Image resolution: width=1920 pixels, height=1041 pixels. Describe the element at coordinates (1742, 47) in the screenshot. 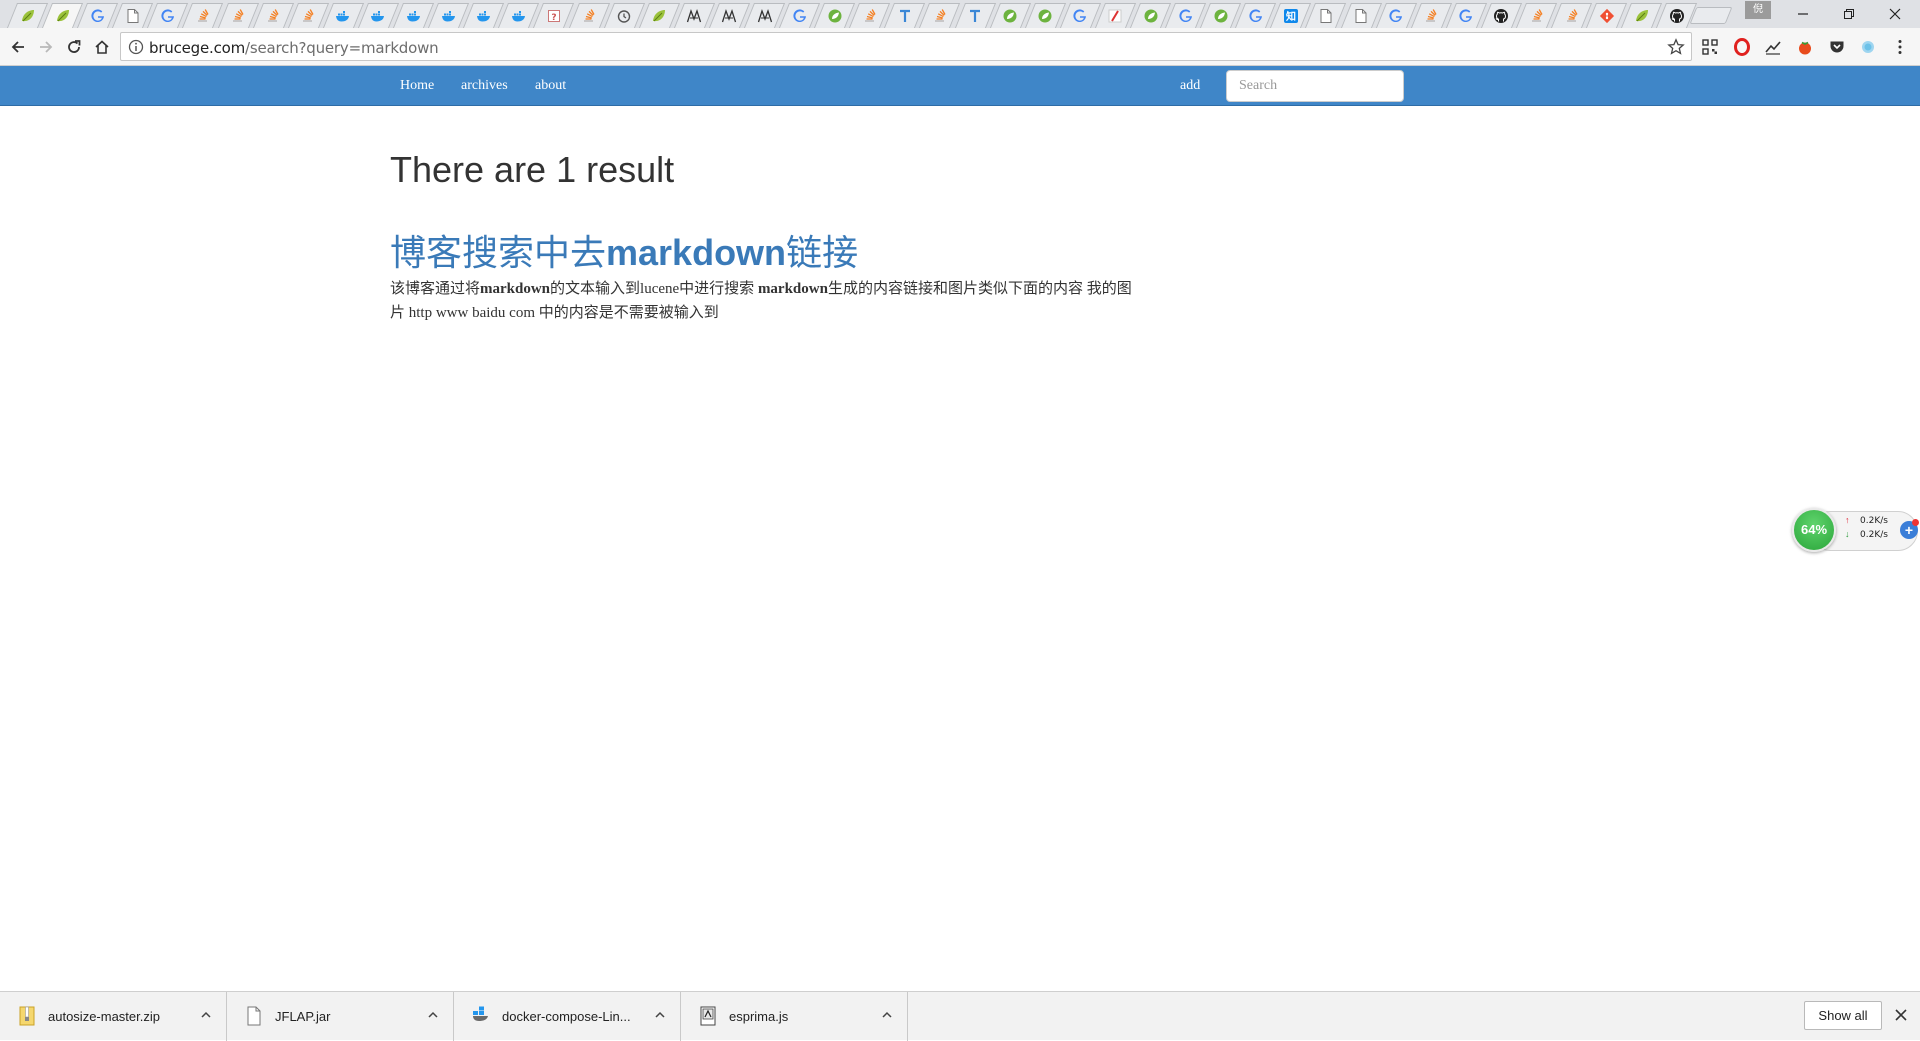

I see `opera-extension-button` at that location.